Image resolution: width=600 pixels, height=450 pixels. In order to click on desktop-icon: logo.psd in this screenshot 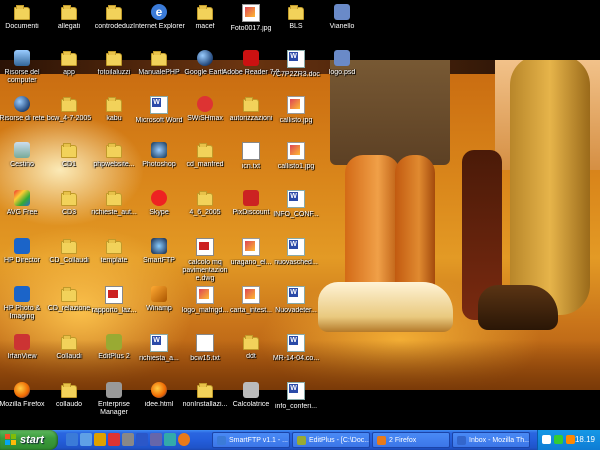, I will do `click(342, 63)`.